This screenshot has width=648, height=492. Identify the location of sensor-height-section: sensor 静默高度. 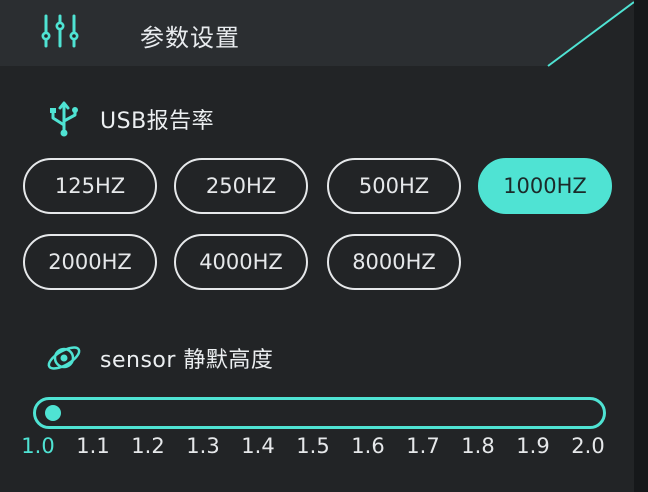
(158, 358).